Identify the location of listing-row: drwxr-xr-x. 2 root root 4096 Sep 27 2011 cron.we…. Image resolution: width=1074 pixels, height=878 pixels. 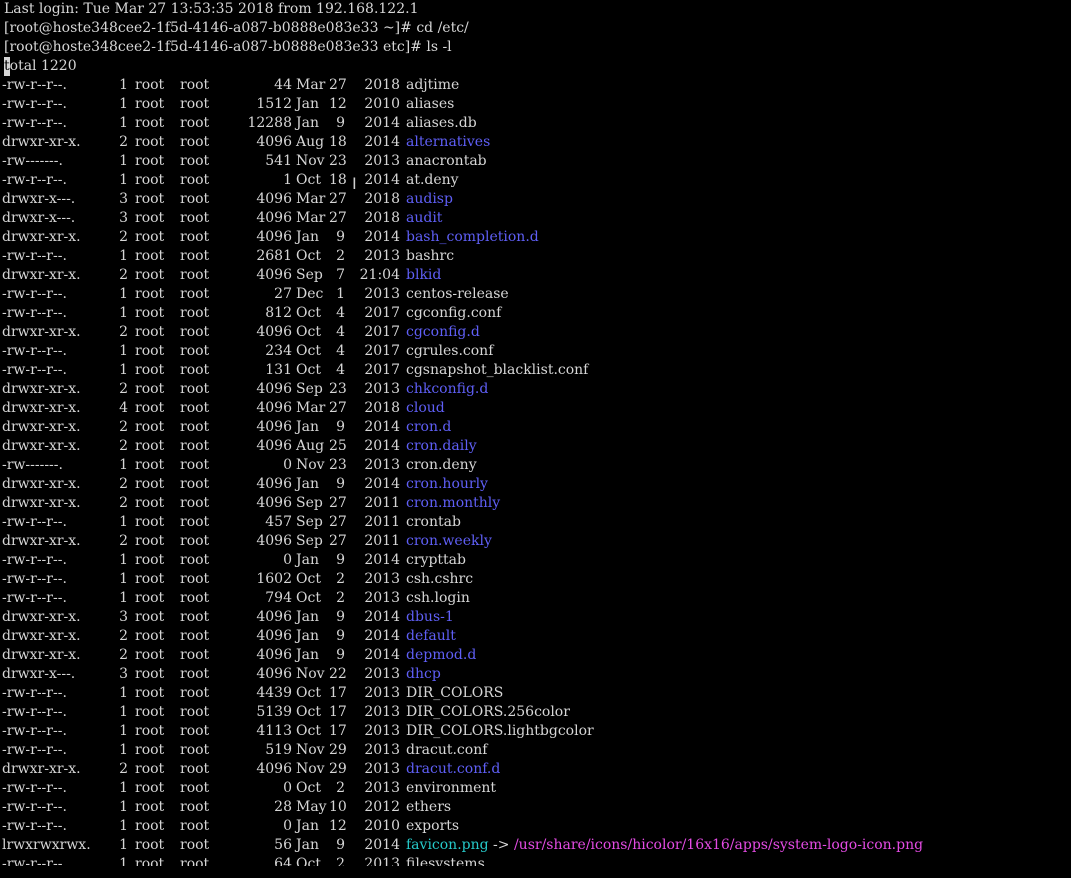
(535, 541).